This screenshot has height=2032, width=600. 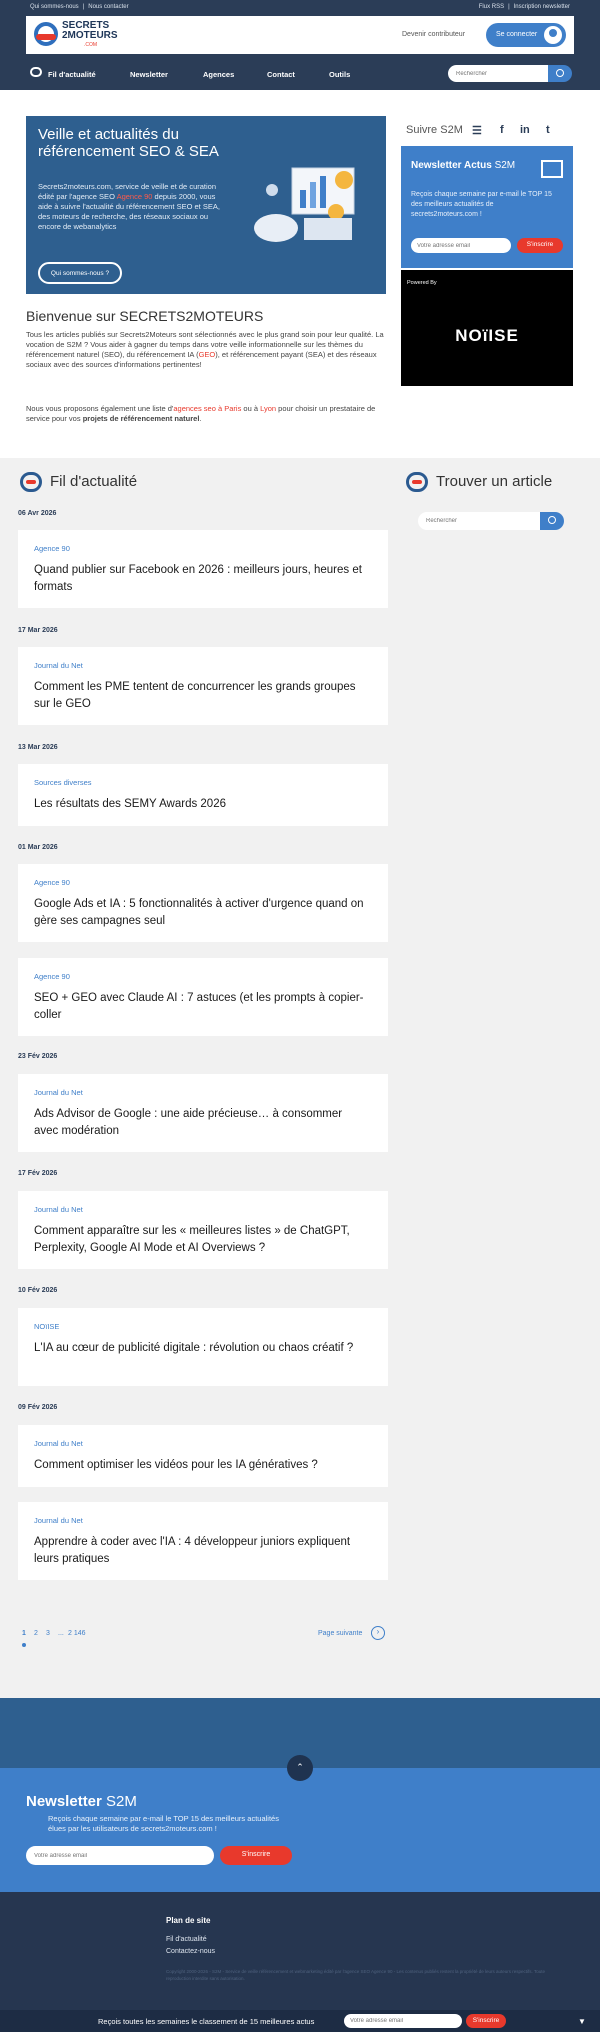 I want to click on feed-date: 09 Fév 2026, so click(x=38, y=1407).